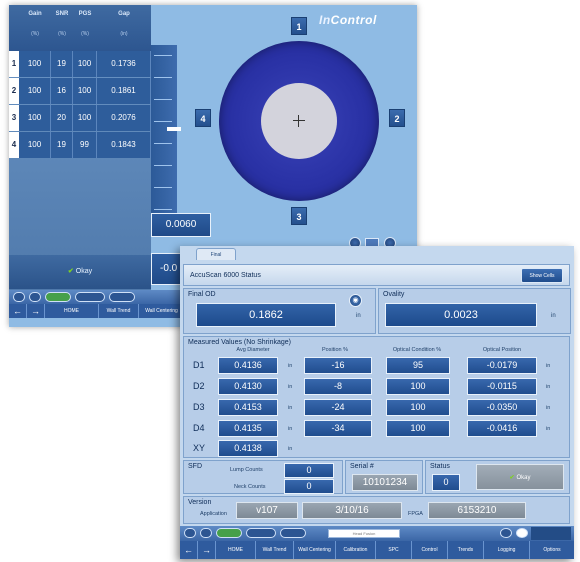  What do you see at coordinates (335, 350) in the screenshot?
I see `col-position: Position %` at bounding box center [335, 350].